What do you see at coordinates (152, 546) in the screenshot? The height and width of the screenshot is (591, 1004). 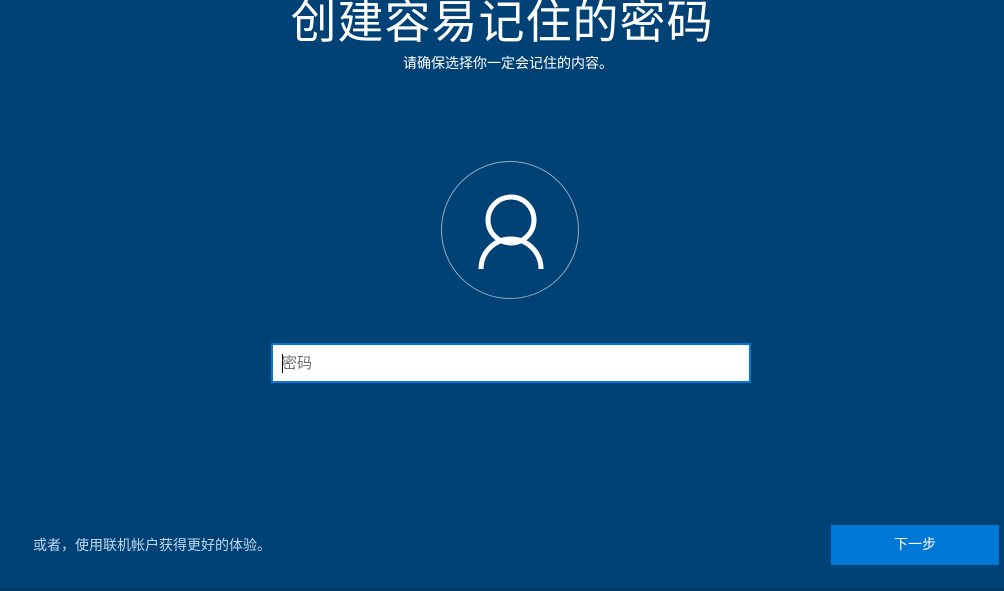 I see `online-account-link: 或者，使用联机帐户获得更好的体验。` at bounding box center [152, 546].